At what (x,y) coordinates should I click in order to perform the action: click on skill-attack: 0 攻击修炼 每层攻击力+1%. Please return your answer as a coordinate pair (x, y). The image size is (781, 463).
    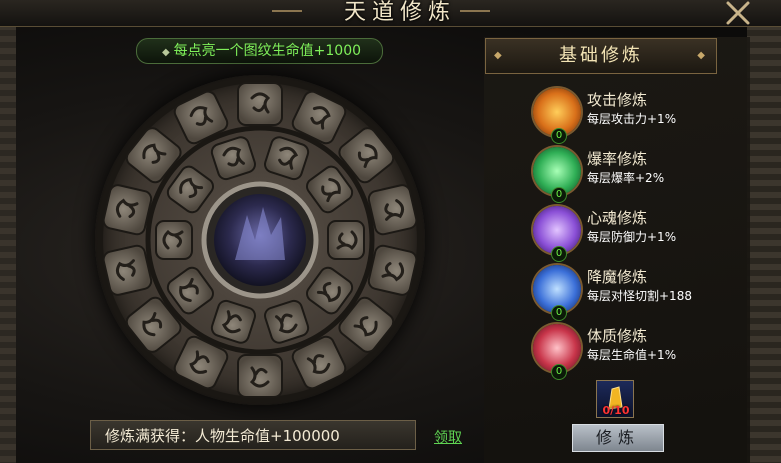
    Looking at the image, I should click on (633, 116).